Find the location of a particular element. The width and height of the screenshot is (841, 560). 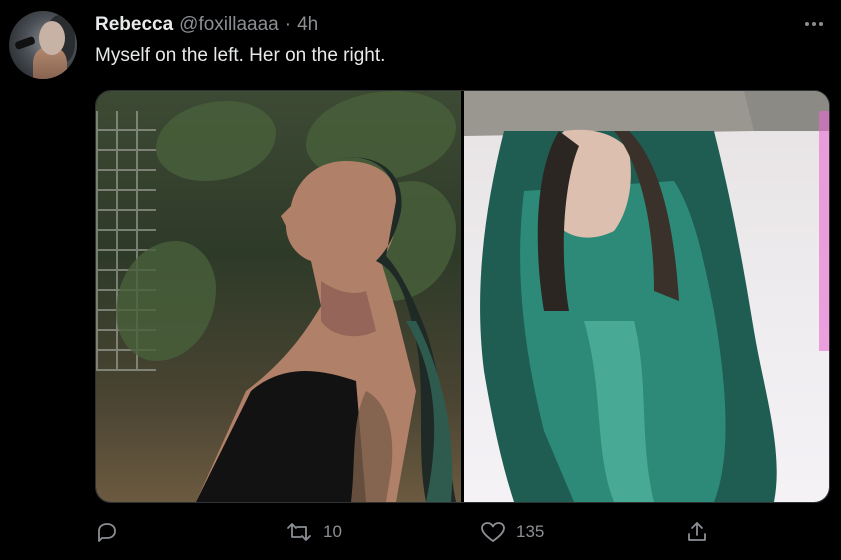

like-count: 135 is located at coordinates (530, 531).